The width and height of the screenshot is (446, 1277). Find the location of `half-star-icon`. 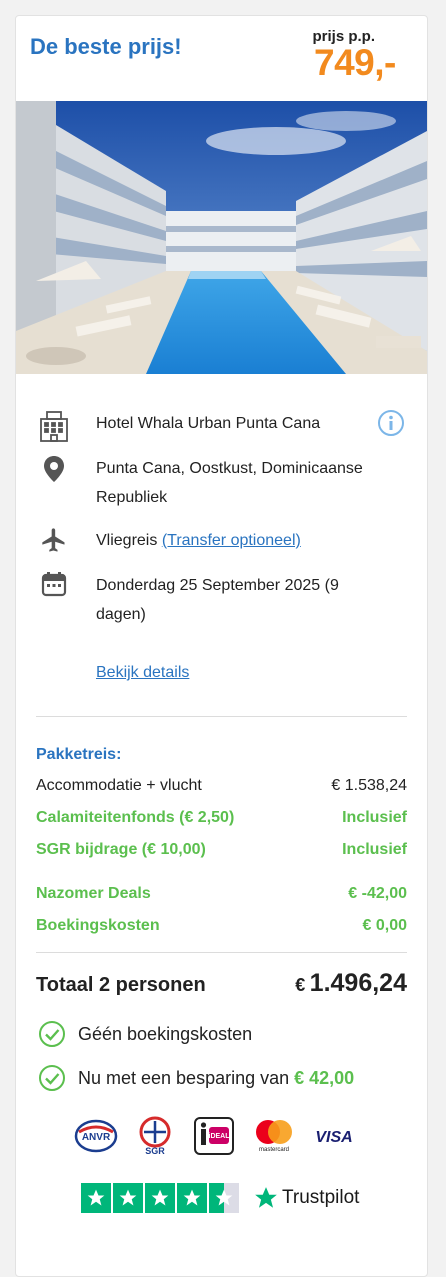

half-star-icon is located at coordinates (224, 1197).